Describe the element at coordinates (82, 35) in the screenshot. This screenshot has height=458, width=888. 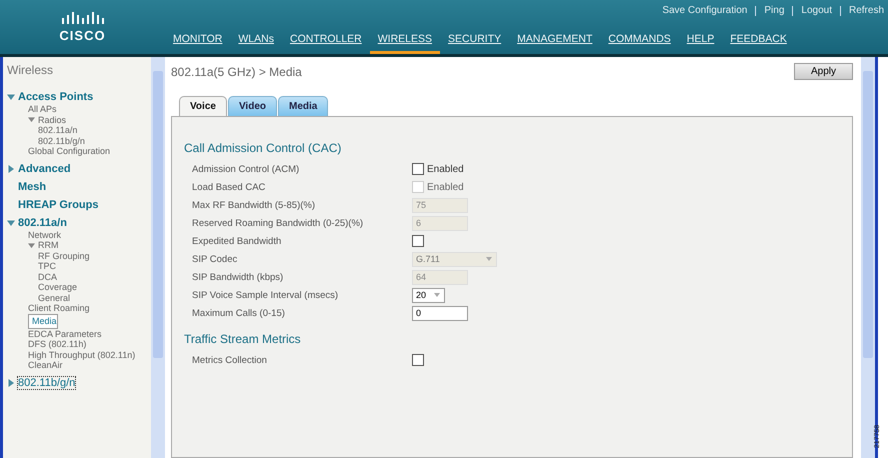
I see `logo-text: CISCO` at that location.